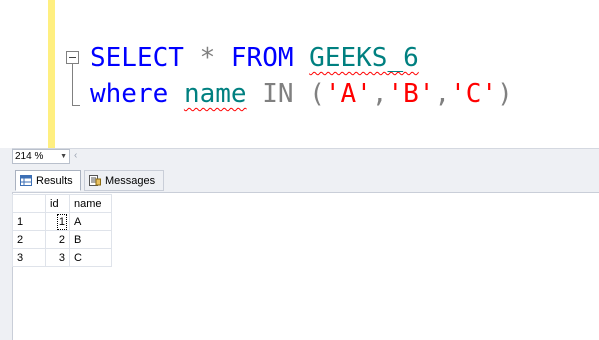 This screenshot has height=340, width=599. I want to click on code-line-2: where name IN ('A','B','C'), so click(301, 94).